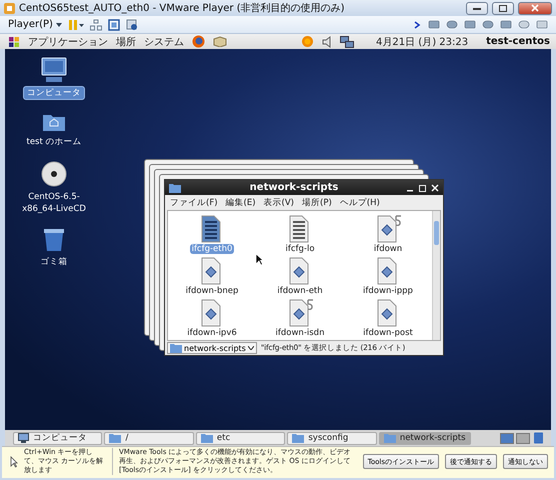 The height and width of the screenshot is (480, 556). What do you see at coordinates (436, 275) in the screenshot?
I see `scrollbar` at bounding box center [436, 275].